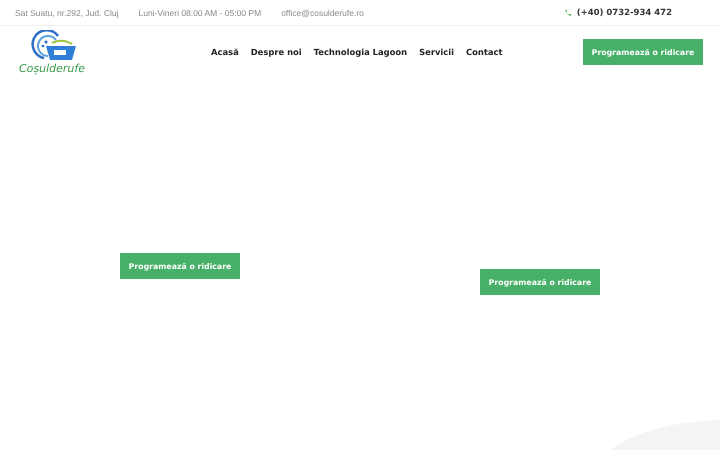  What do you see at coordinates (436, 52) in the screenshot?
I see `nav-link: Servicii` at bounding box center [436, 52].